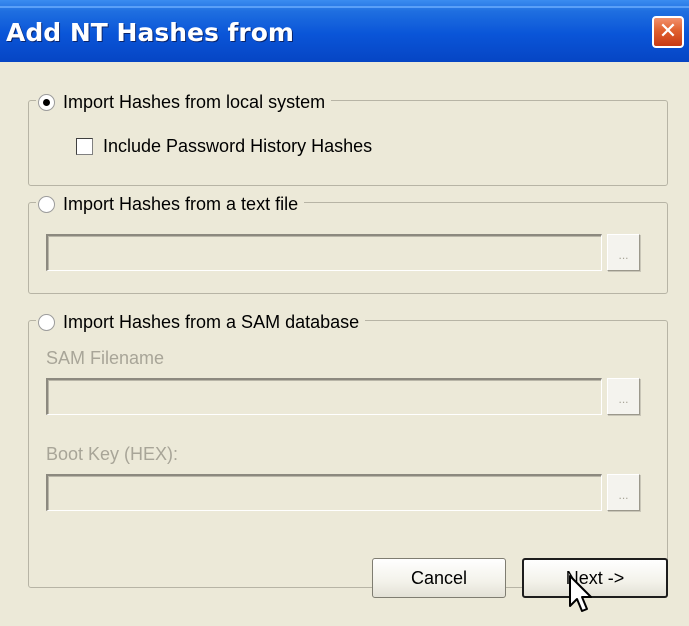  I want to click on cancel-button-label: Cancel, so click(439, 577).